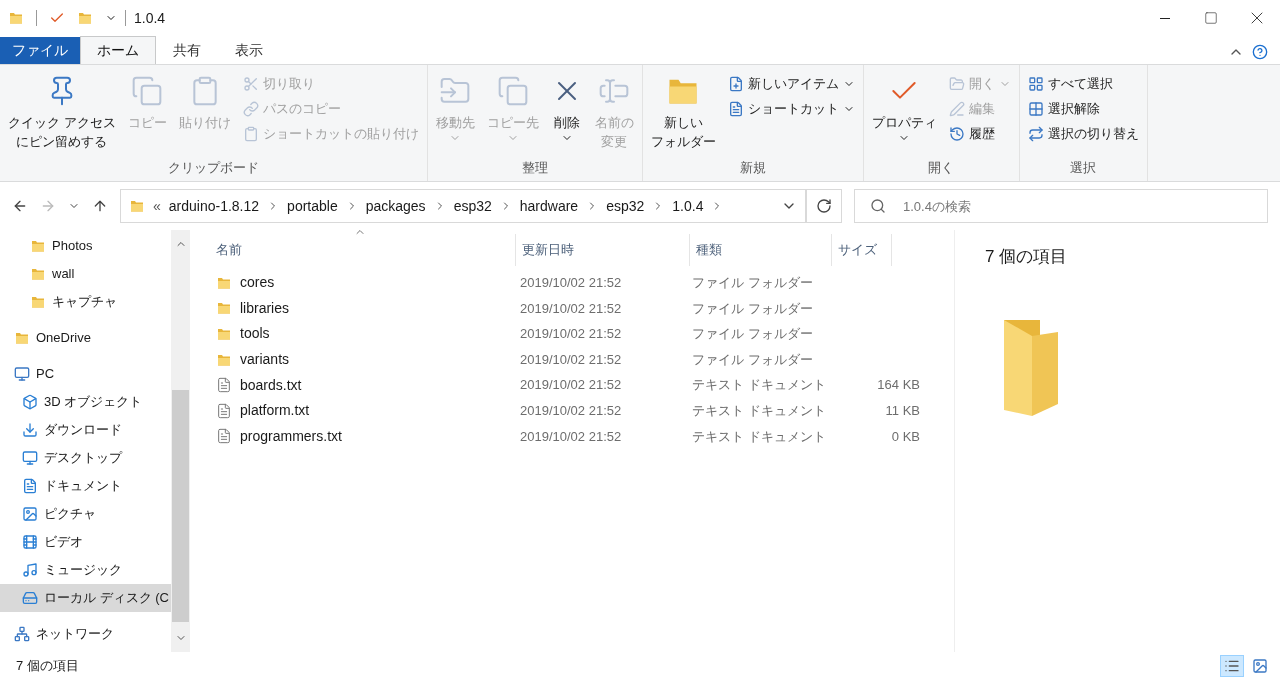 The image size is (1280, 680). What do you see at coordinates (249, 50) in the screenshot?
I see `ribbon-tab: 表示` at bounding box center [249, 50].